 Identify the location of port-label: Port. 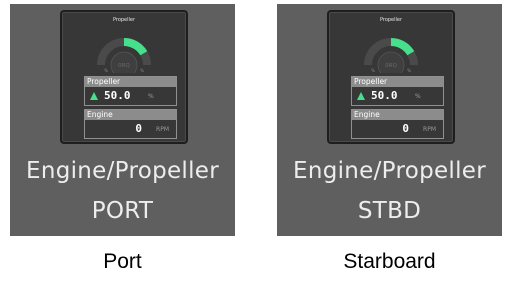
(122, 261).